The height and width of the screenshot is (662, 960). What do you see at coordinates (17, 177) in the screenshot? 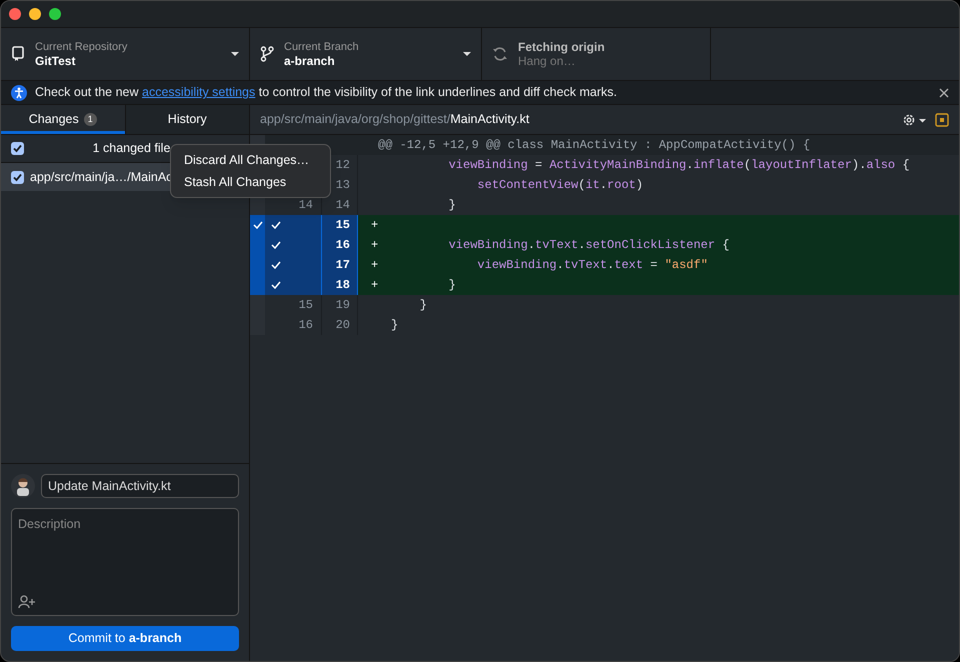
I see `file-checkbox` at bounding box center [17, 177].